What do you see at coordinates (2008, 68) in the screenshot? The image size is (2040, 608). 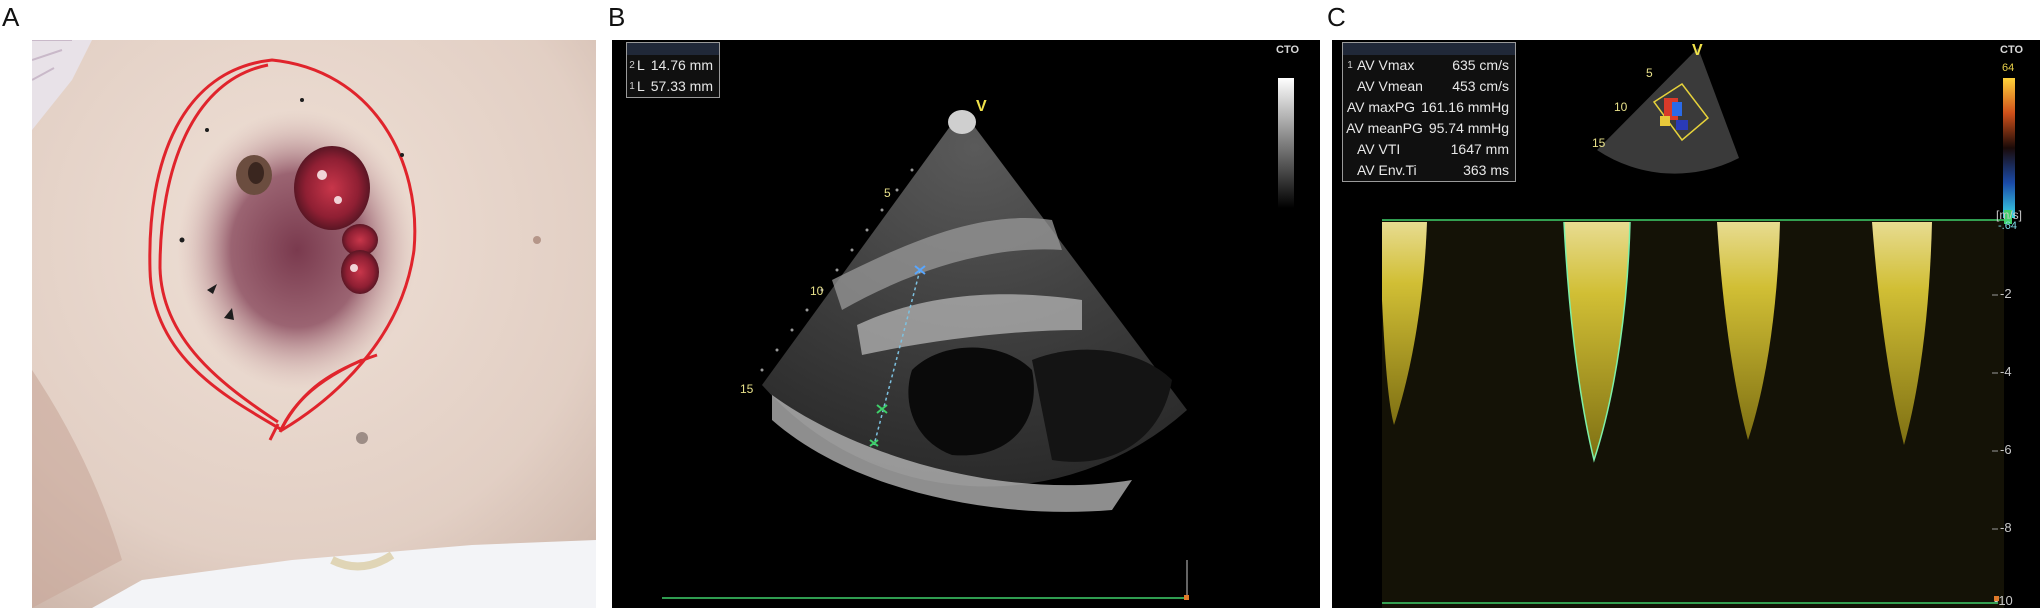 I see `color-bar-max-label: 64` at bounding box center [2008, 68].